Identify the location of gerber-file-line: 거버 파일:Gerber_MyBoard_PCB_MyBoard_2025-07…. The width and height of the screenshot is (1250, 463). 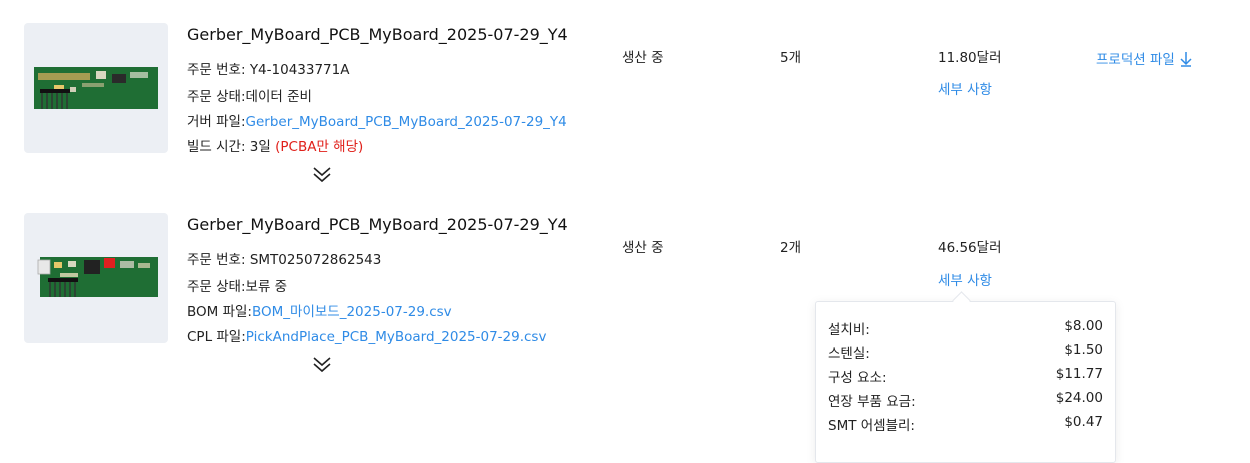
(377, 120).